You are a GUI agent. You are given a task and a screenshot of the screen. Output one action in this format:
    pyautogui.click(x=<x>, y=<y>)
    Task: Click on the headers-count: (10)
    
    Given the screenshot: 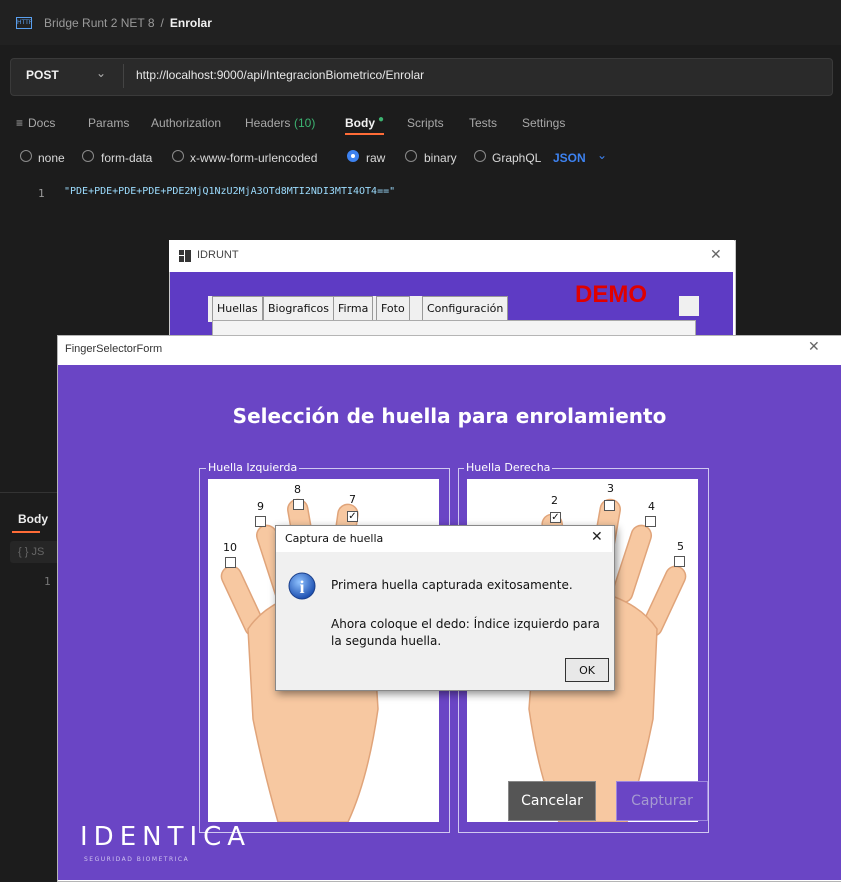 What is the action you would take?
    pyautogui.click(x=305, y=123)
    